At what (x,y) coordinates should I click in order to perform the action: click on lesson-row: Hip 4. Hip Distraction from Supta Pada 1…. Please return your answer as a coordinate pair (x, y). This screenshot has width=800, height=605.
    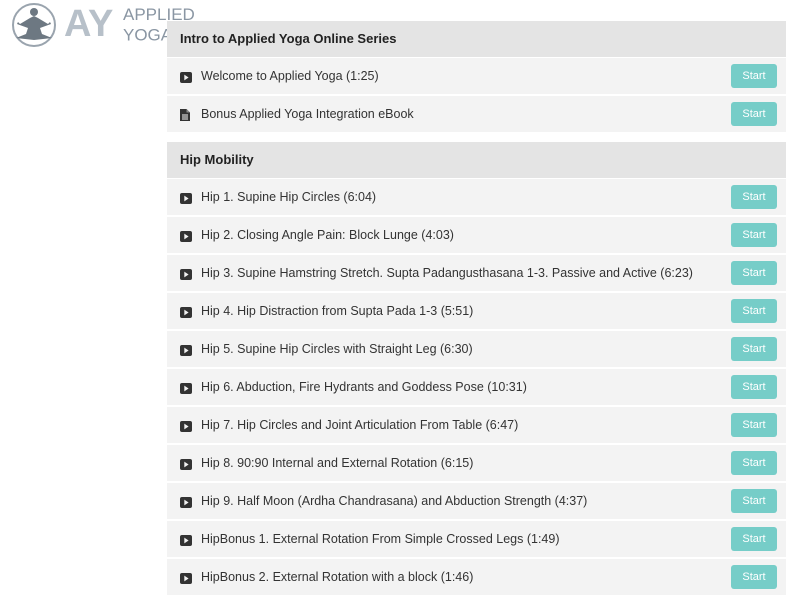
    Looking at the image, I should click on (476, 312).